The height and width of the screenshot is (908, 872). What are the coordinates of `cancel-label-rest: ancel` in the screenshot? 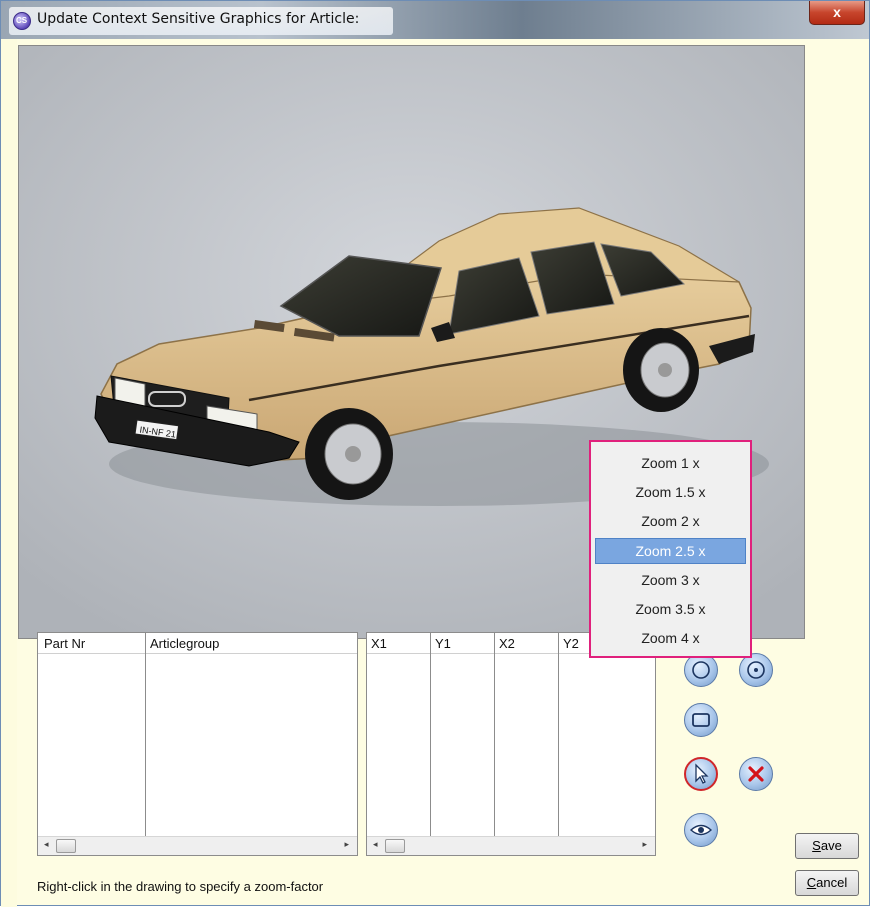 It's located at (832, 882).